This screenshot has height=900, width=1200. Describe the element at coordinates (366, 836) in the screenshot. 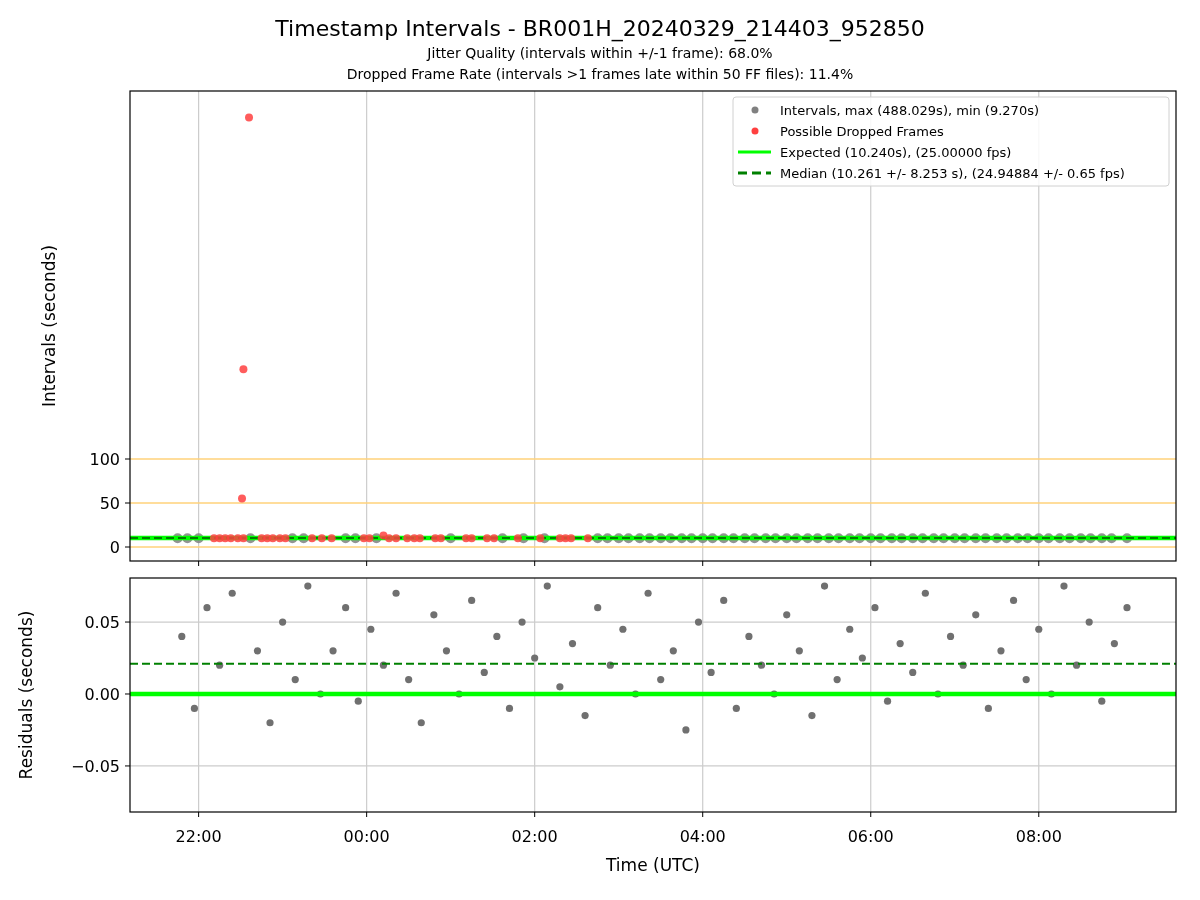

I see `tick-label: 00:00` at that location.